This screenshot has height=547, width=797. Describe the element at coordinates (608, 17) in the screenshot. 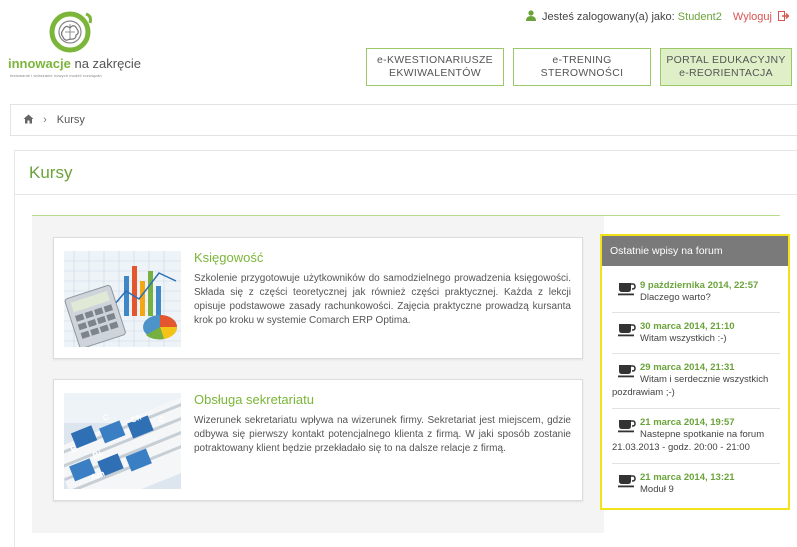

I see `logged-in-label: Jesteś zalogowany(a) jako:` at that location.